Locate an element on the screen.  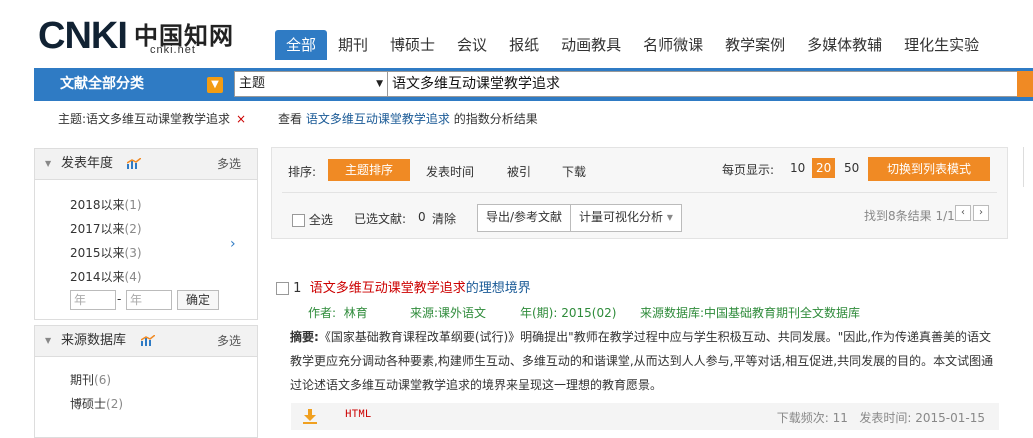
tab-all: 全部 is located at coordinates (301, 45).